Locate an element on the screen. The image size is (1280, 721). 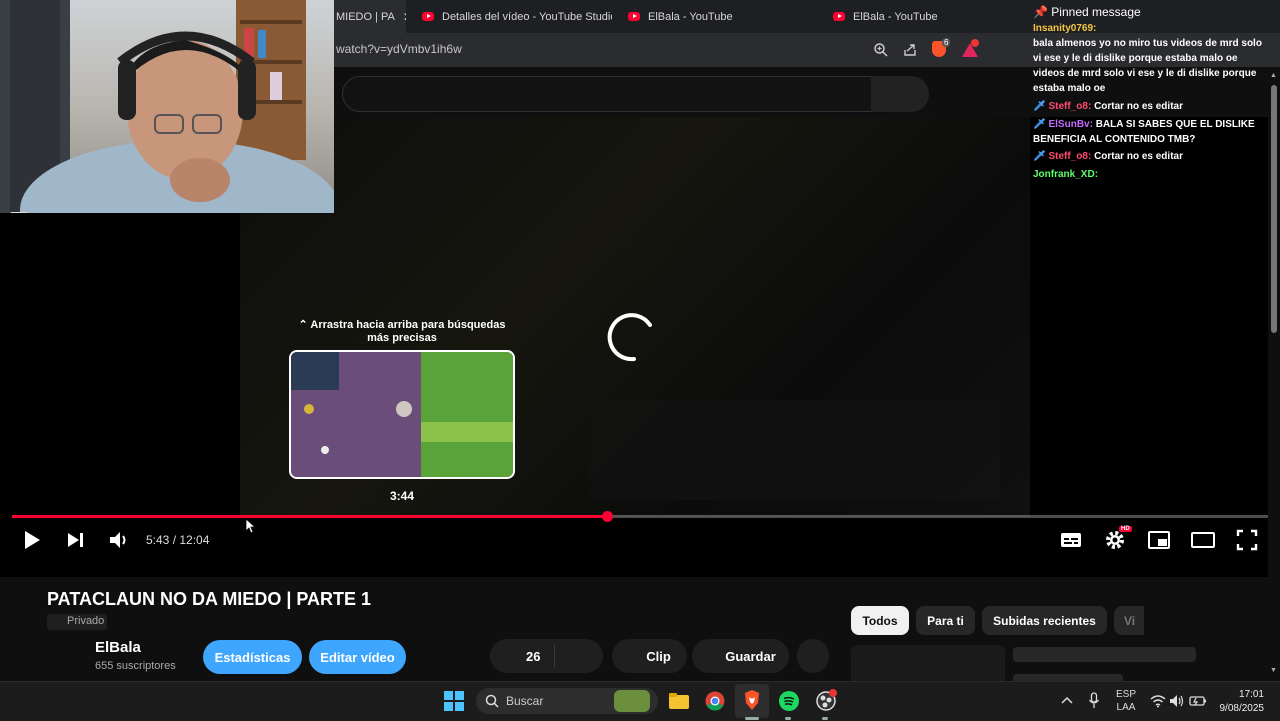
channel-name: ElBala is located at coordinates (118, 647).